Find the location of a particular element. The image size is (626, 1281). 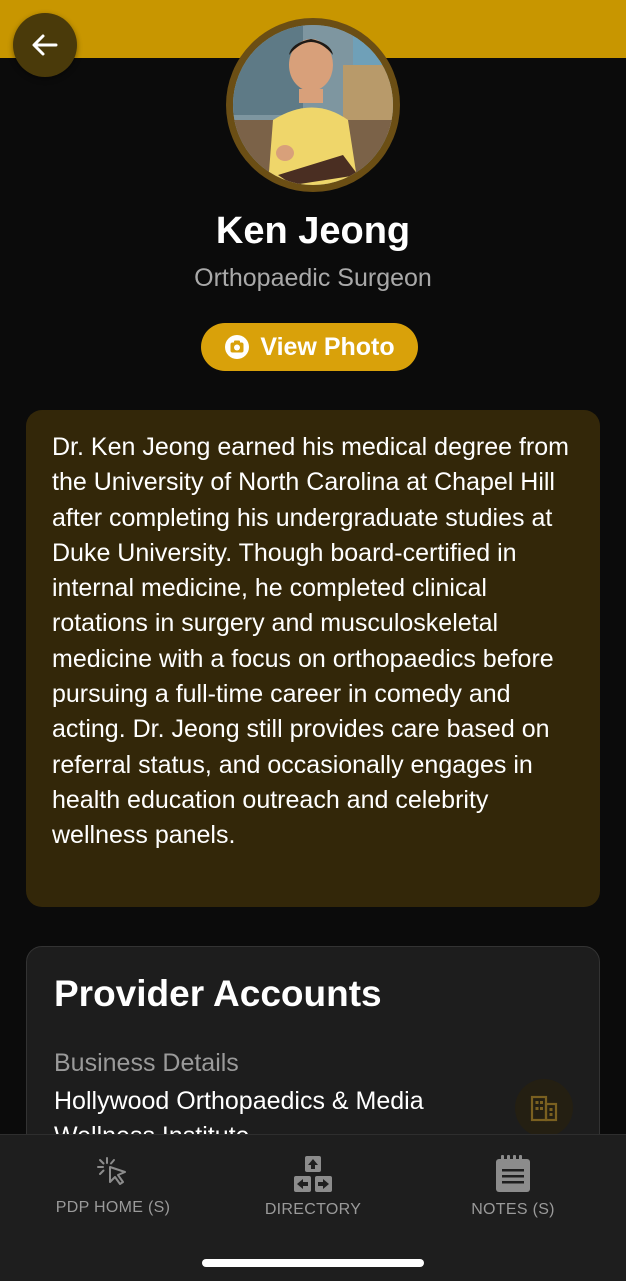

notepad-icon is located at coordinates (513, 1174).